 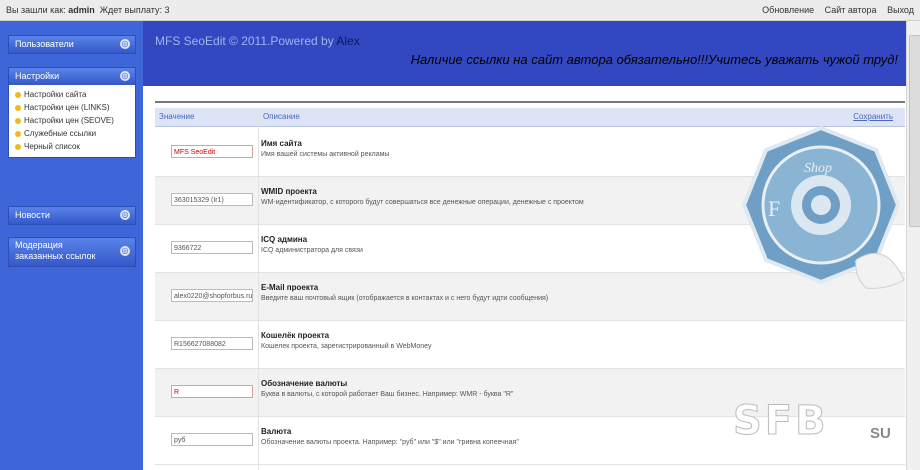 What do you see at coordinates (312, 250) in the screenshot?
I see `row-description: ICQ администратора для связи` at bounding box center [312, 250].